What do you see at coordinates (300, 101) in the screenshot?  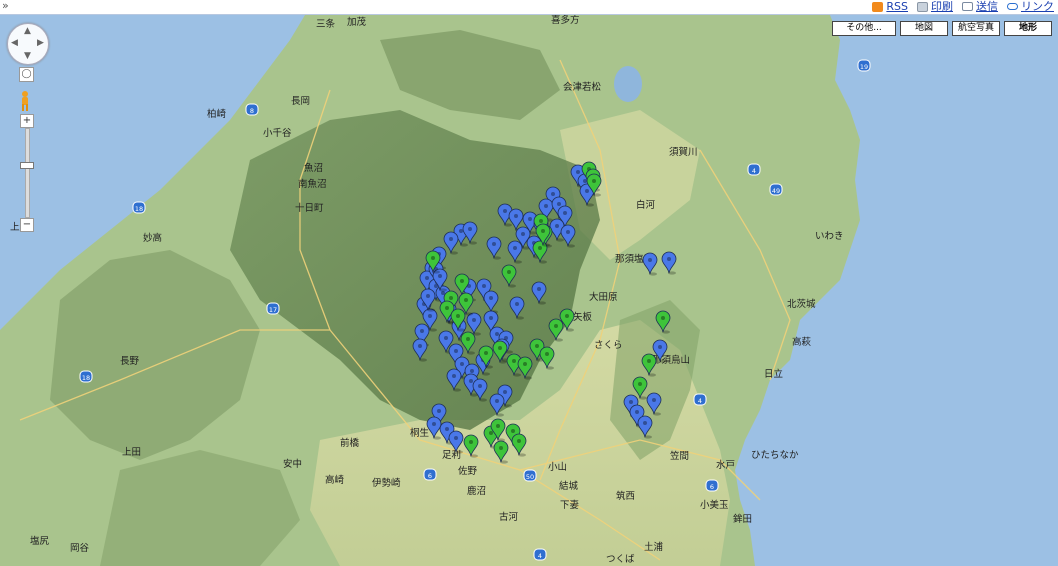 I see `place-label: 長岡` at bounding box center [300, 101].